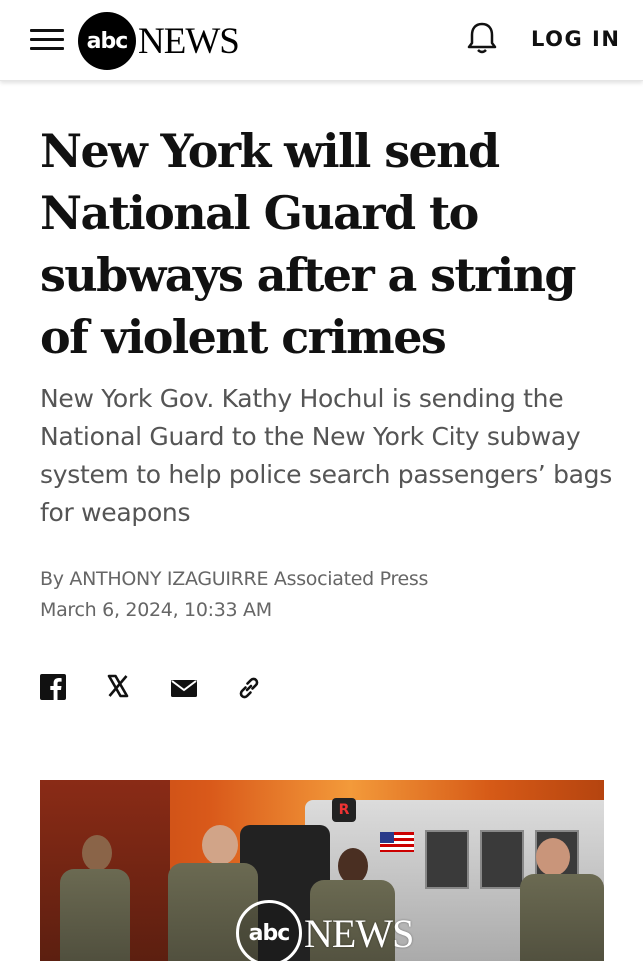 Image resolution: width=643 pixels, height=961 pixels. Describe the element at coordinates (482, 38) in the screenshot. I see `bell-icon` at that location.